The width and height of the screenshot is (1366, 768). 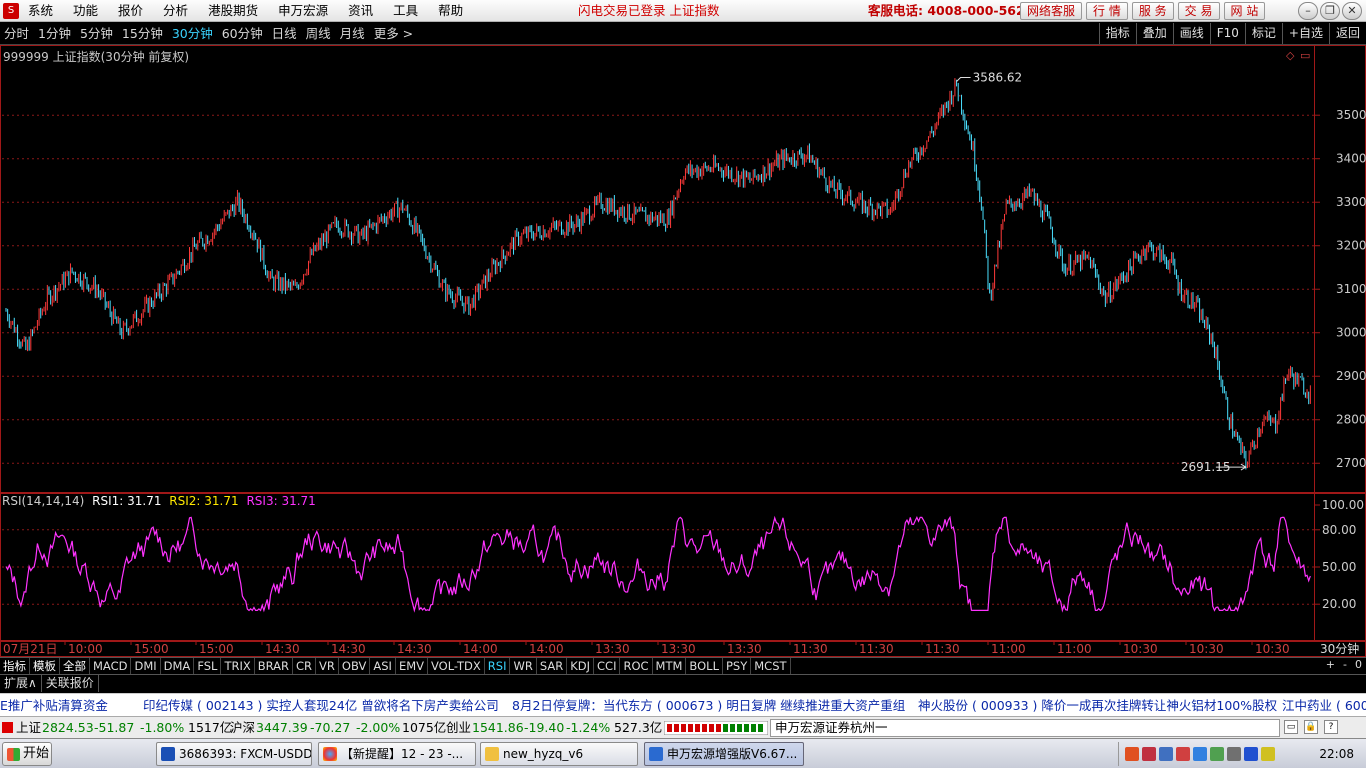 What do you see at coordinates (21, 683) in the screenshot?
I see `extension-tab: 扩展∧` at bounding box center [21, 683].